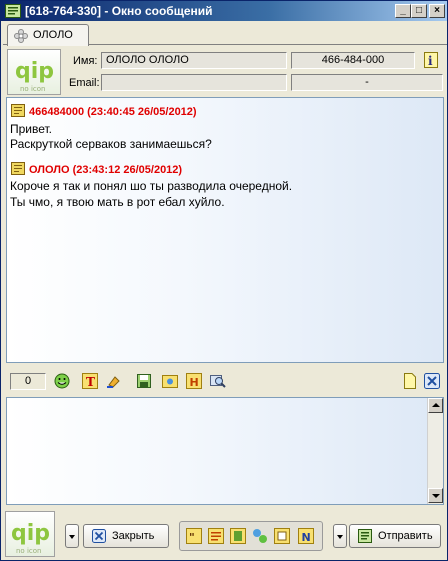 The width and height of the screenshot is (448, 561). What do you see at coordinates (238, 536) in the screenshot?
I see `translit-icon` at bounding box center [238, 536].